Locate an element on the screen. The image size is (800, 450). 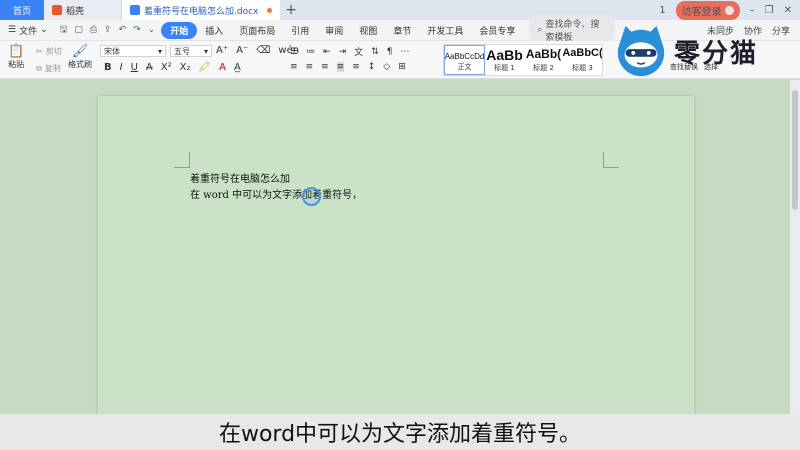
more-chevron-icon: ⌄ is located at coordinates (152, 30).